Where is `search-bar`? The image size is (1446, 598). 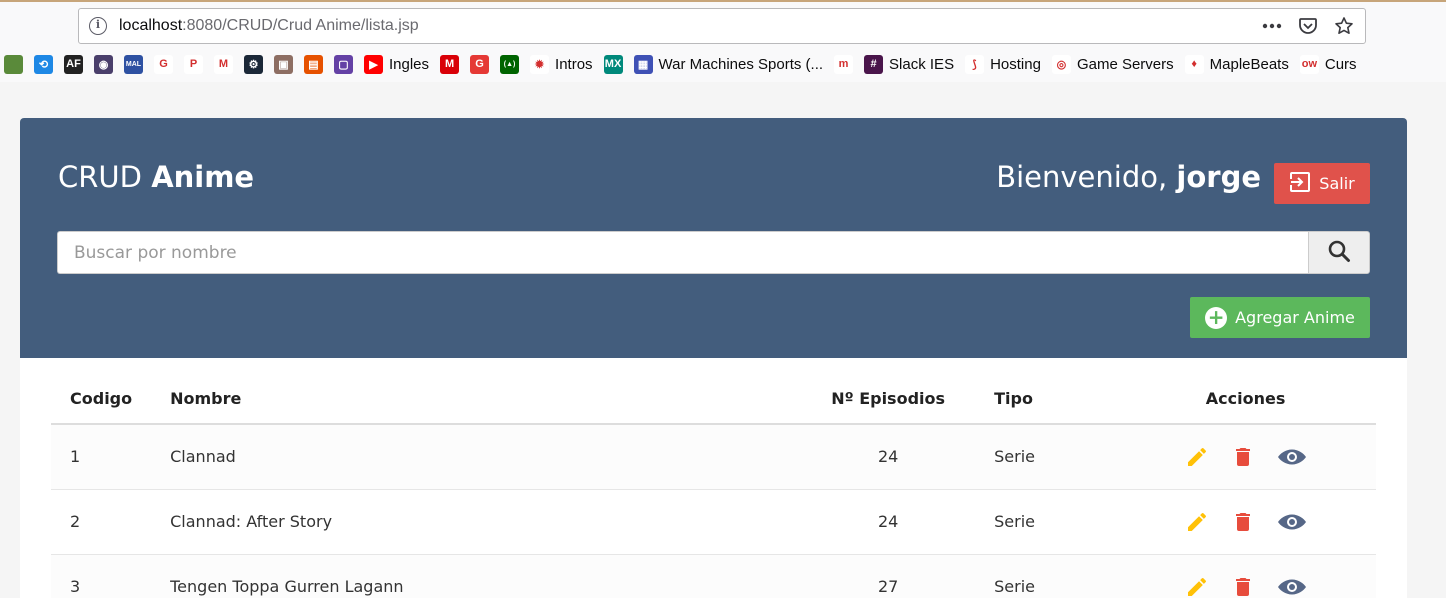 search-bar is located at coordinates (713, 252).